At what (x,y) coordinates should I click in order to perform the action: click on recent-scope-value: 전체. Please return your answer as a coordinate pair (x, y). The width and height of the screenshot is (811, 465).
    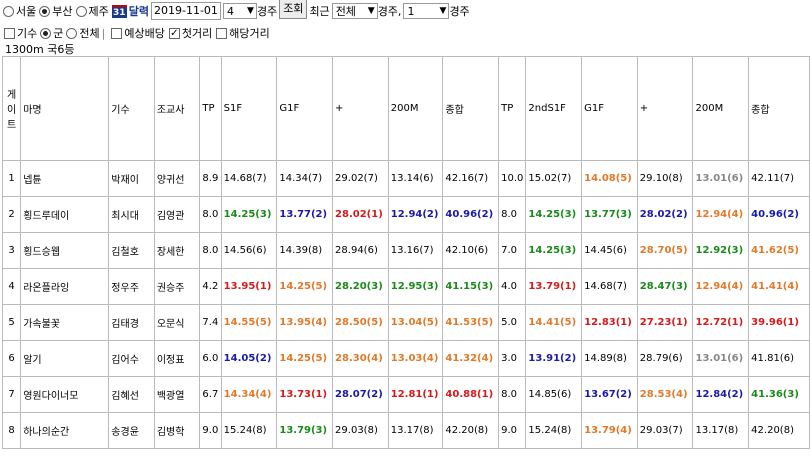
    Looking at the image, I should click on (345, 11).